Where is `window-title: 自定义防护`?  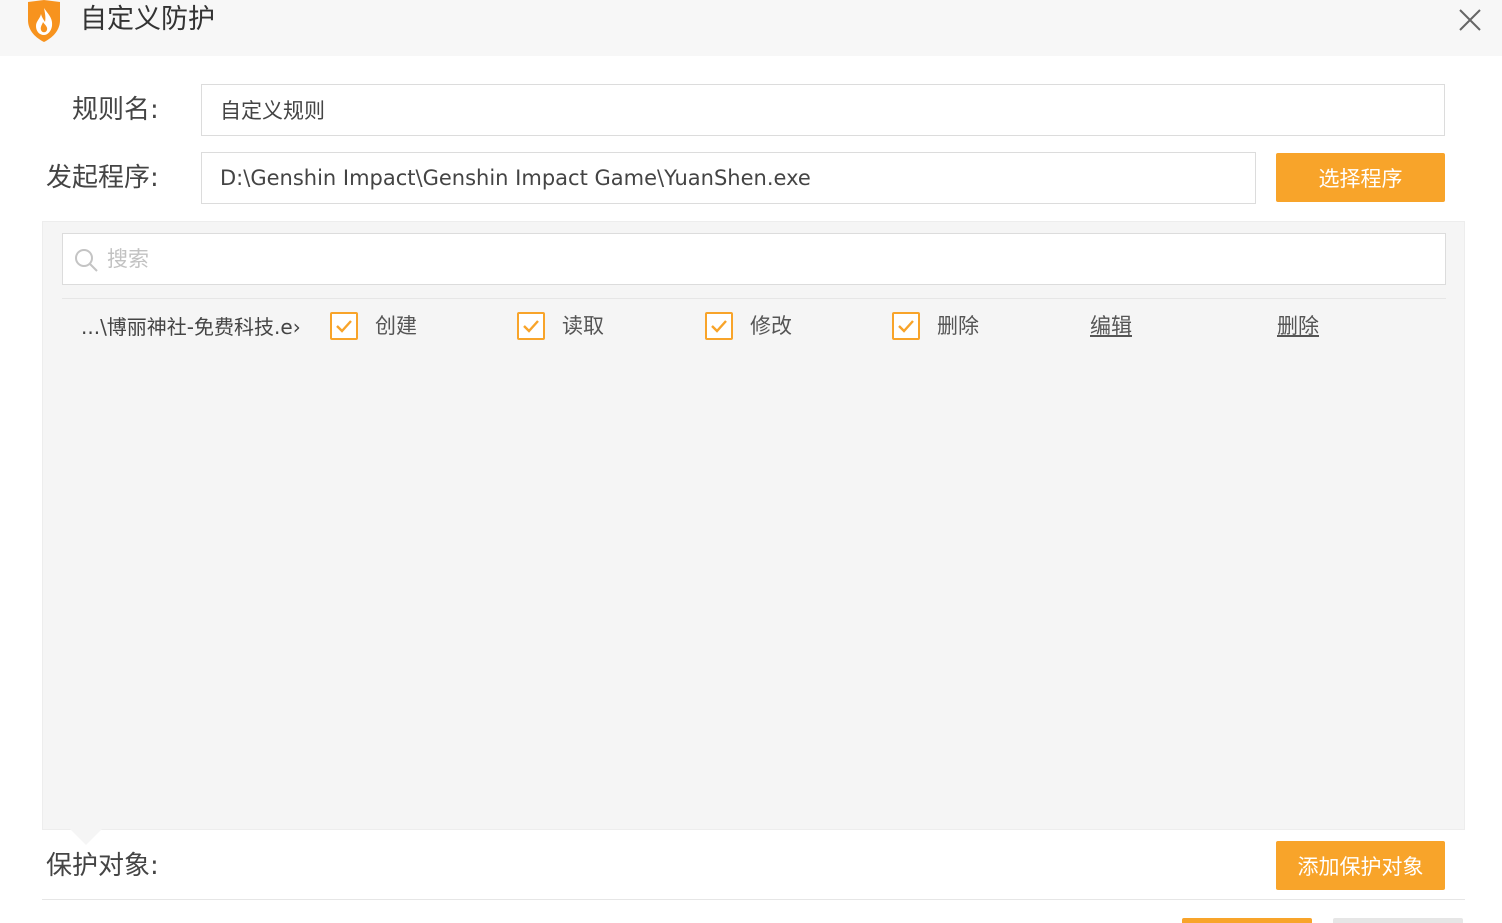
window-title: 自定义防护 is located at coordinates (147, 19).